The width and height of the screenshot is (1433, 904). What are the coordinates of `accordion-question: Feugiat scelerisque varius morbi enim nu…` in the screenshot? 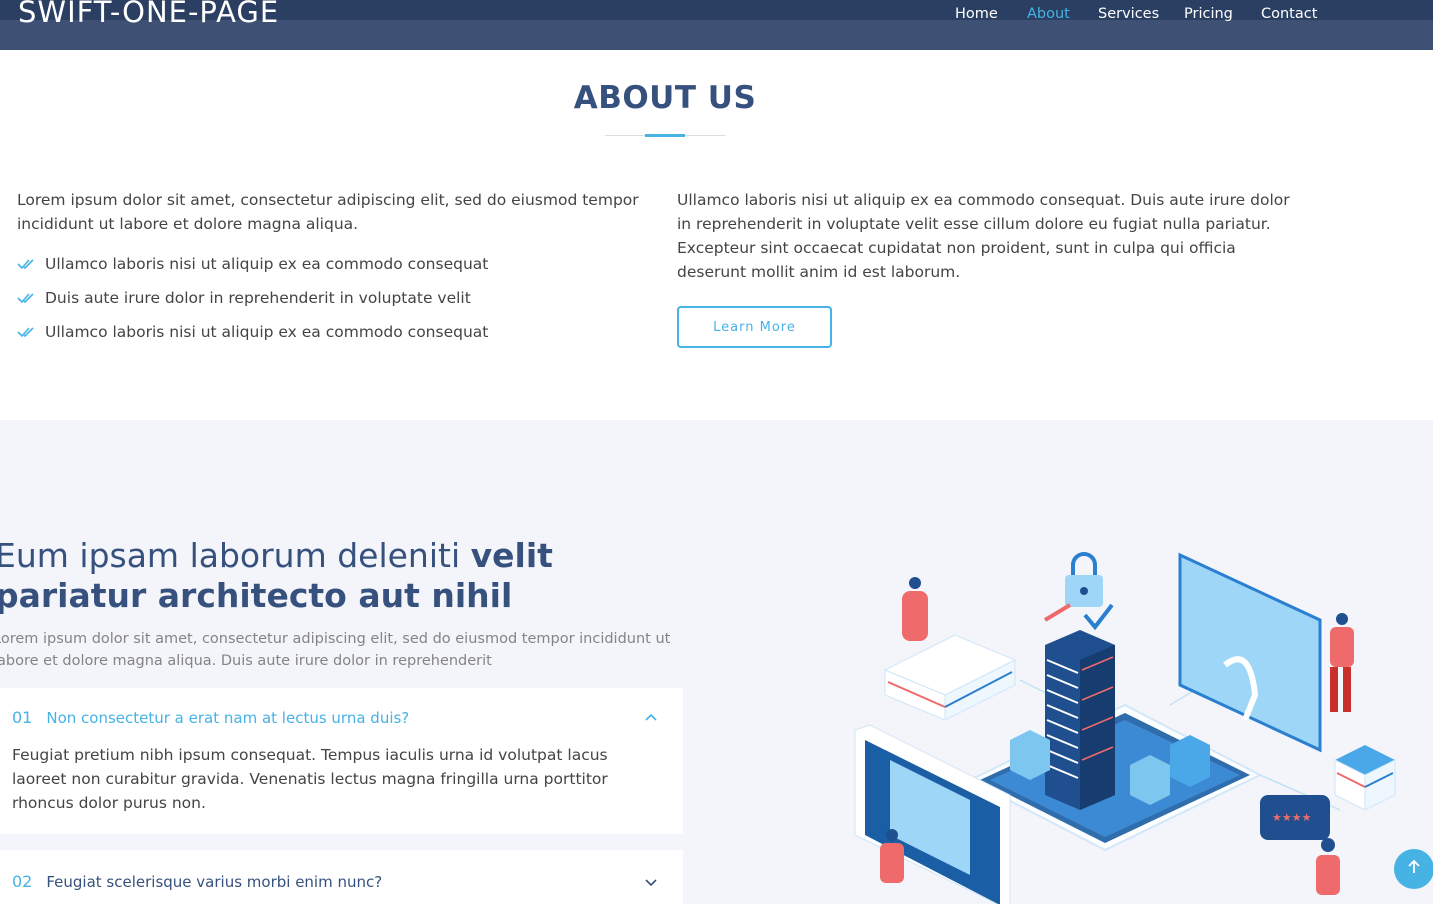 It's located at (214, 882).